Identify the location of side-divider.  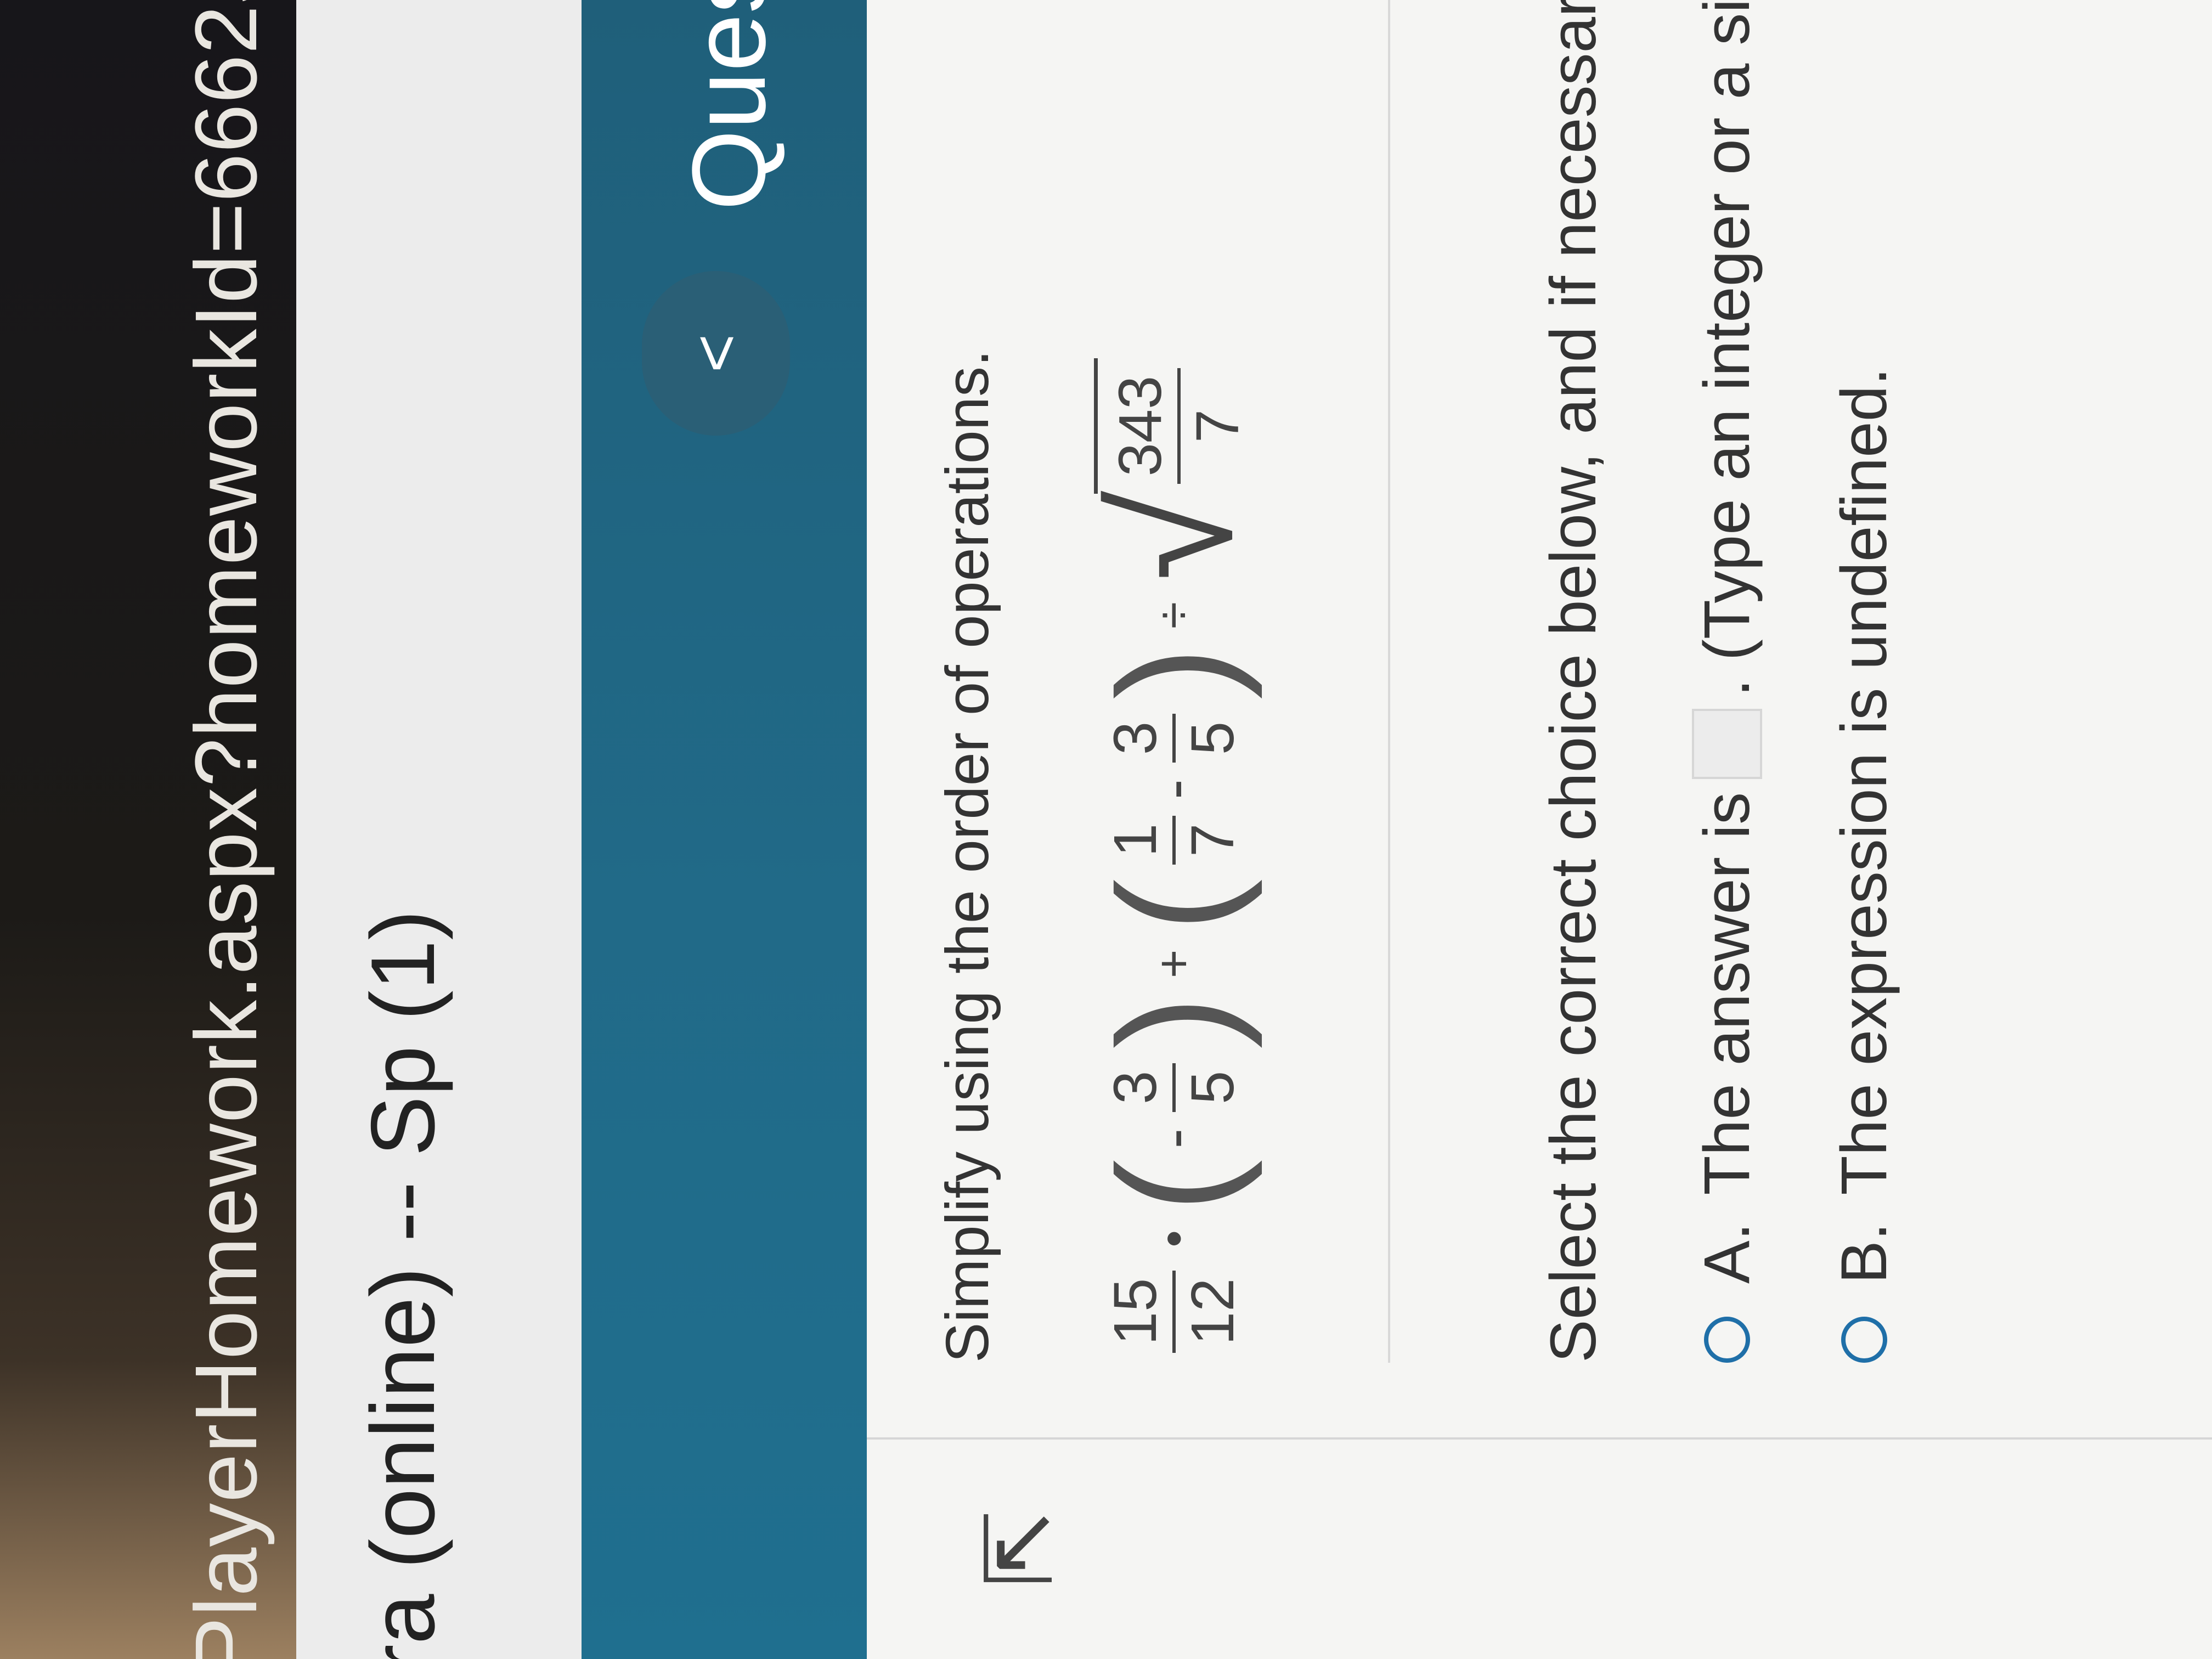
(1540, 1438).